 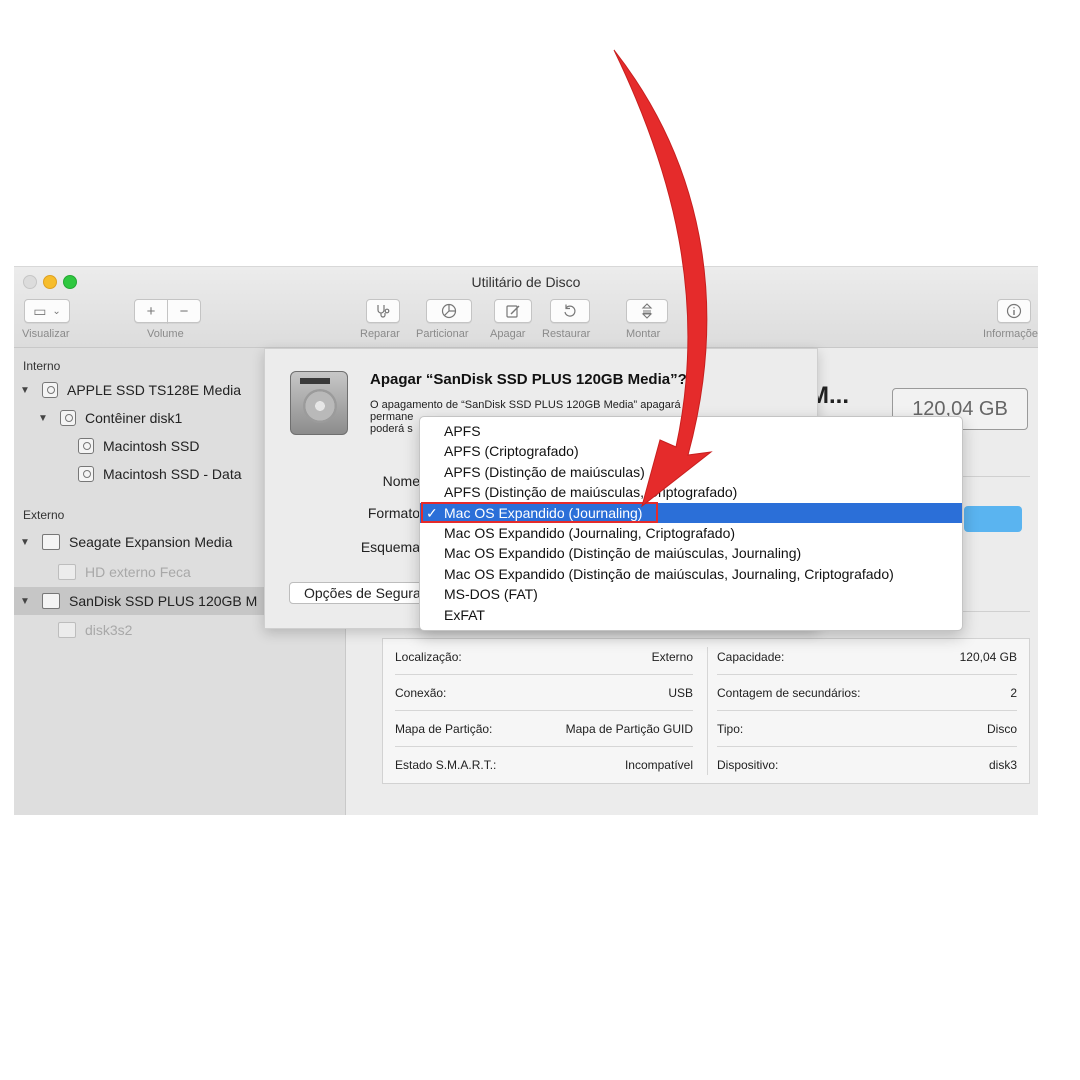 What do you see at coordinates (663, 278) in the screenshot?
I see `annotation-arrow-icon` at bounding box center [663, 278].